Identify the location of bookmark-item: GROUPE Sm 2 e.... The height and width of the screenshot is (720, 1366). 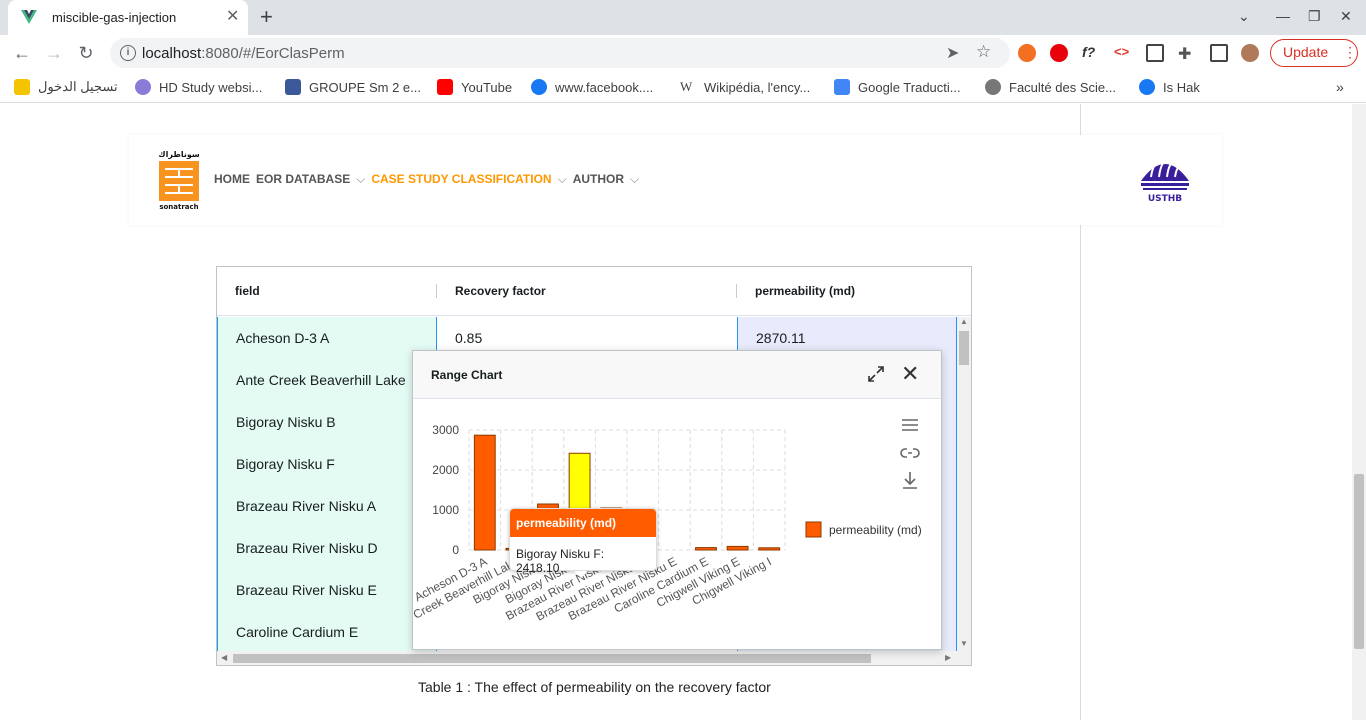
(353, 87).